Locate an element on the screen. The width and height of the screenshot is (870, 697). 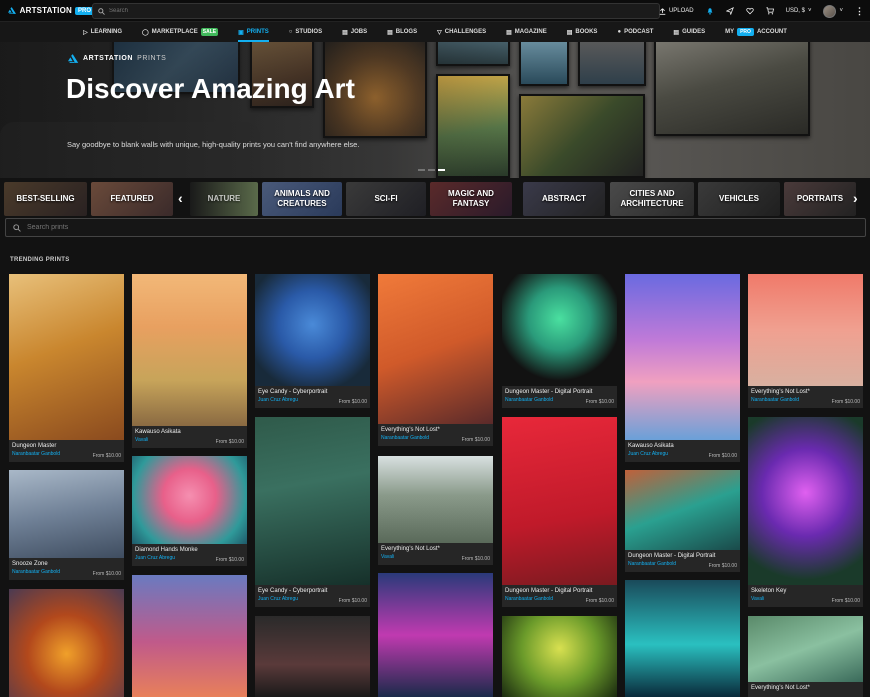
avatar is located at coordinates (830, 11).